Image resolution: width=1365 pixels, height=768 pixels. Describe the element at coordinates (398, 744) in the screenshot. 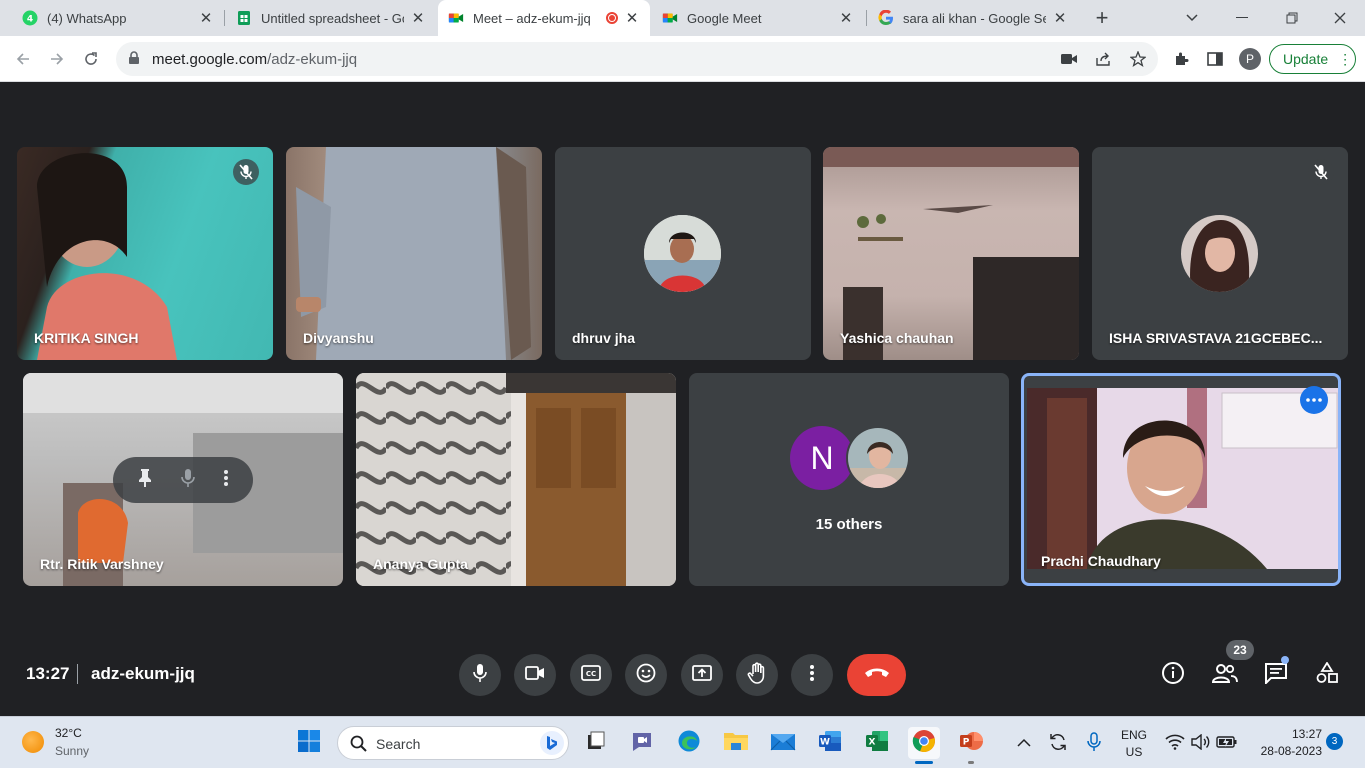

I see `search-label: Search` at that location.